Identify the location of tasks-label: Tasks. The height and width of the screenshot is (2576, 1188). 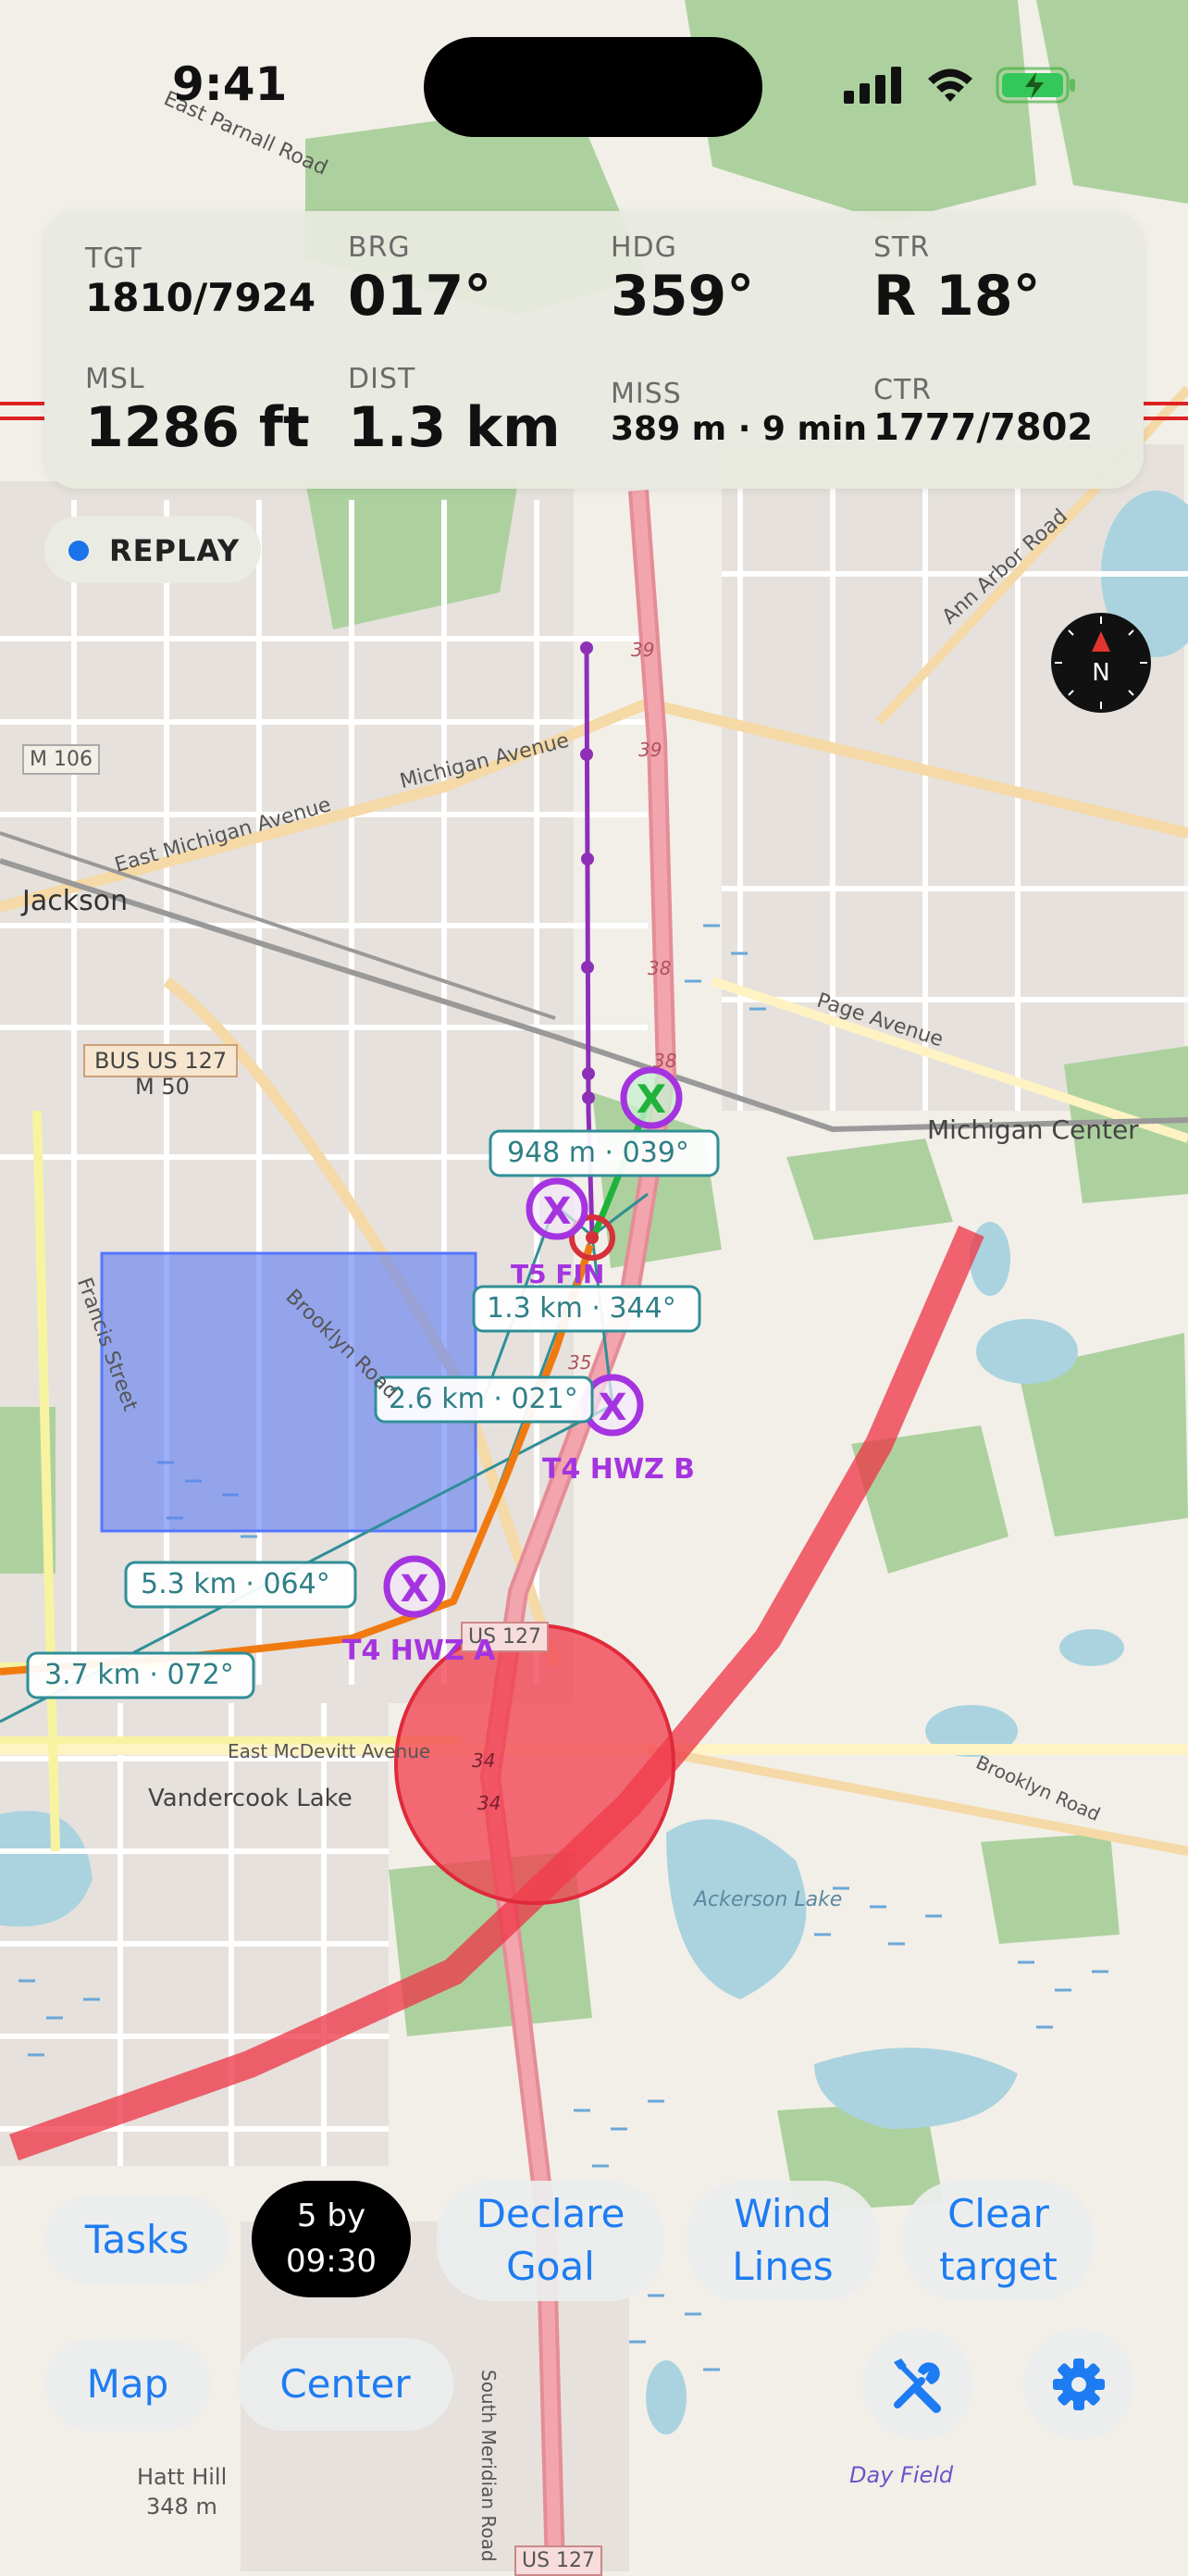
(137, 2239).